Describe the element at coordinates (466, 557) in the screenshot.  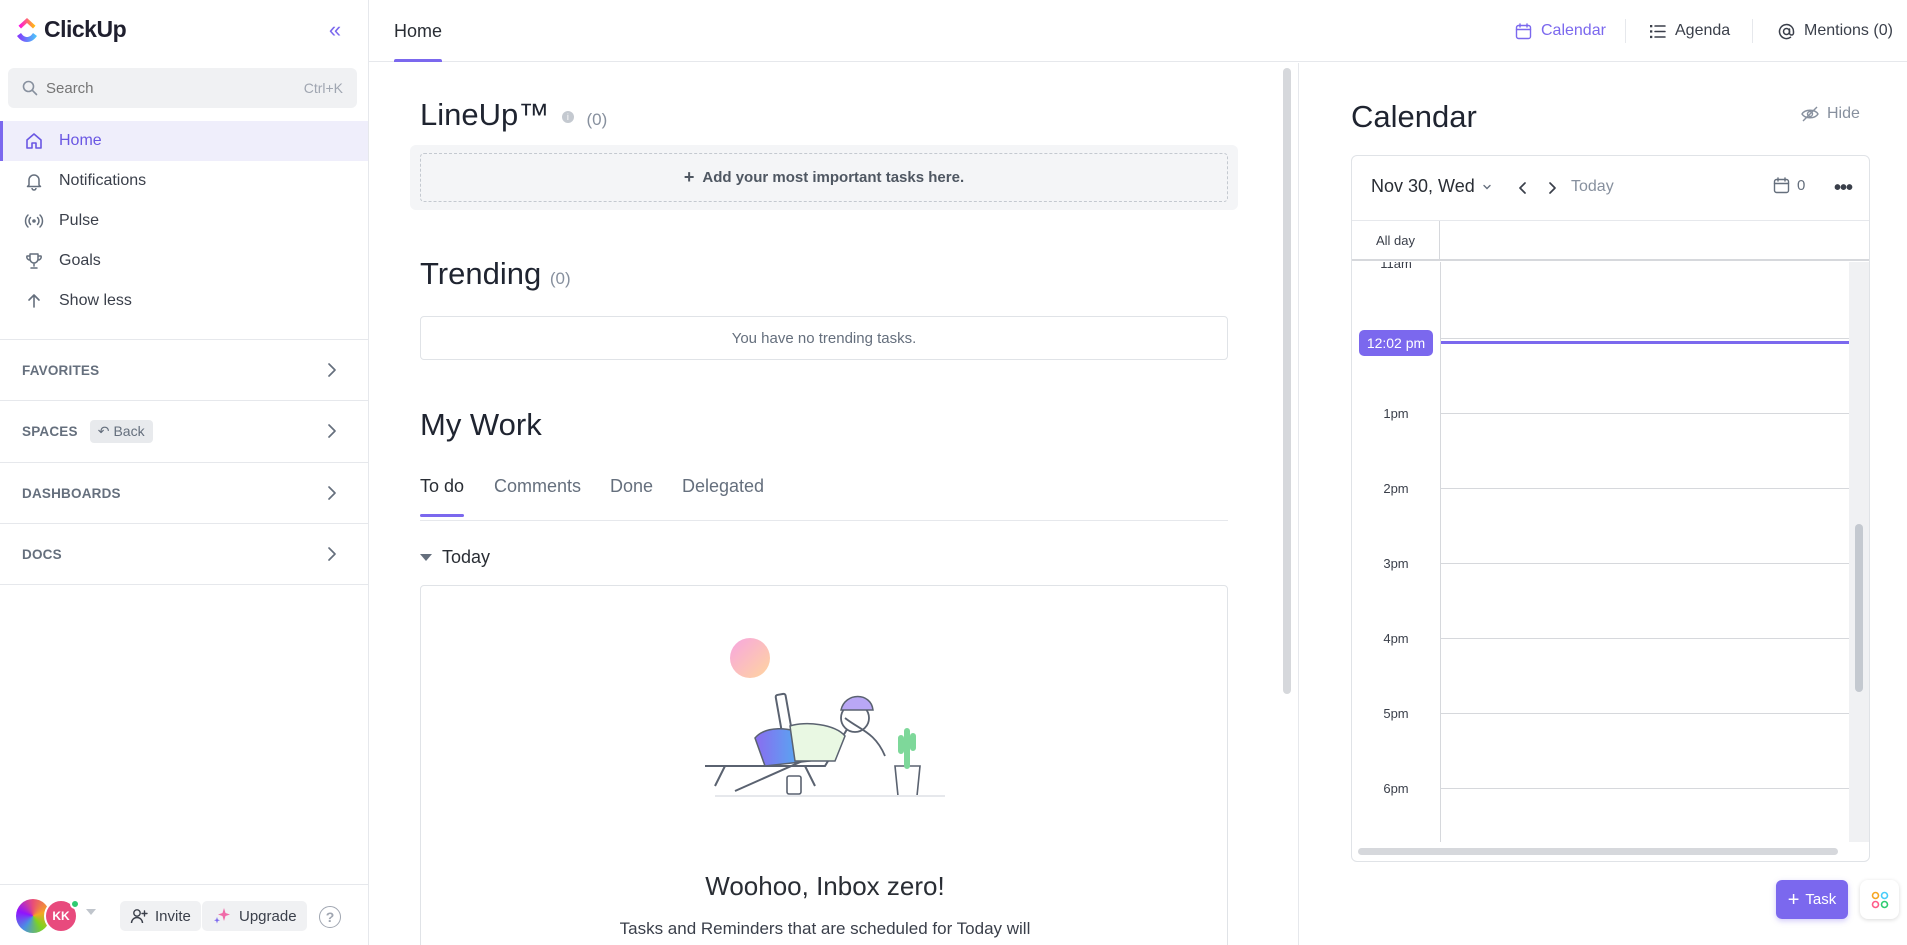
I see `today-group-label: Today` at that location.